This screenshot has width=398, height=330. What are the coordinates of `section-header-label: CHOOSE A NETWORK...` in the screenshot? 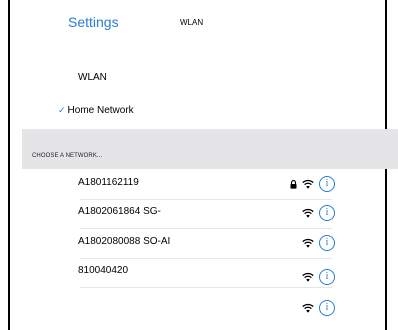 It's located at (67, 156).